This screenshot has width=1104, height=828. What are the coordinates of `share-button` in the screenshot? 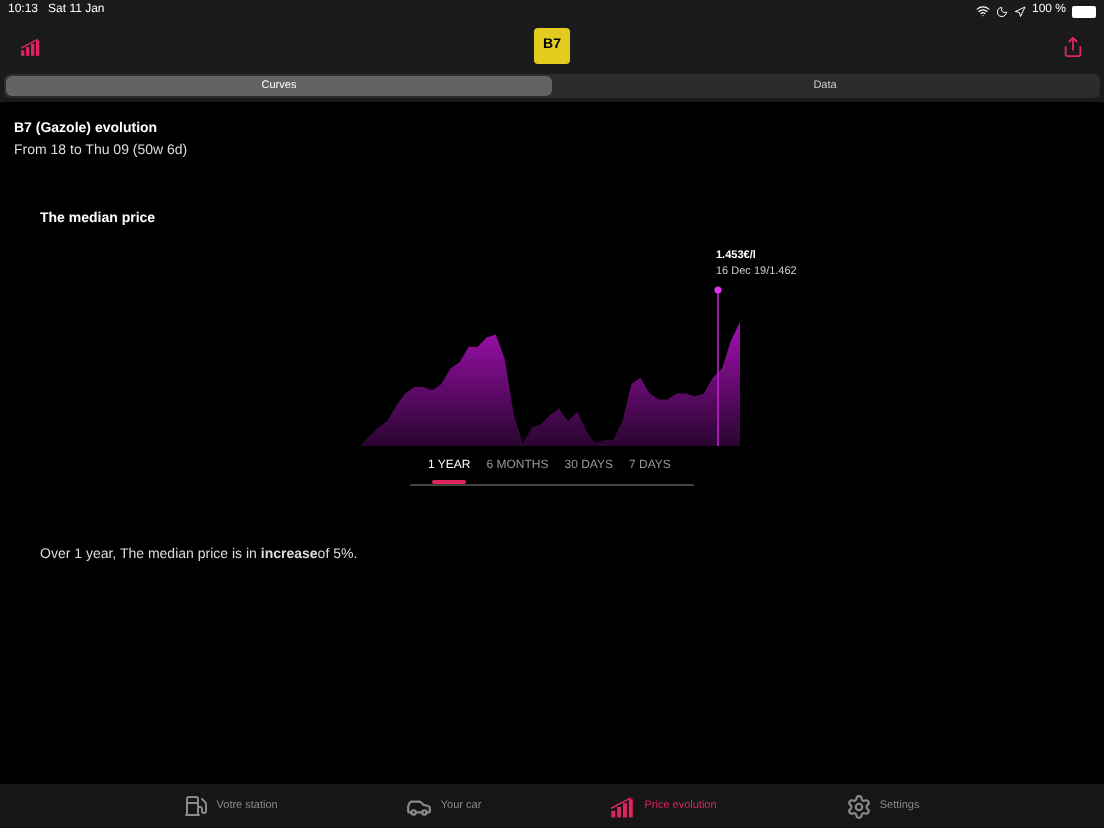 It's located at (1073, 46).